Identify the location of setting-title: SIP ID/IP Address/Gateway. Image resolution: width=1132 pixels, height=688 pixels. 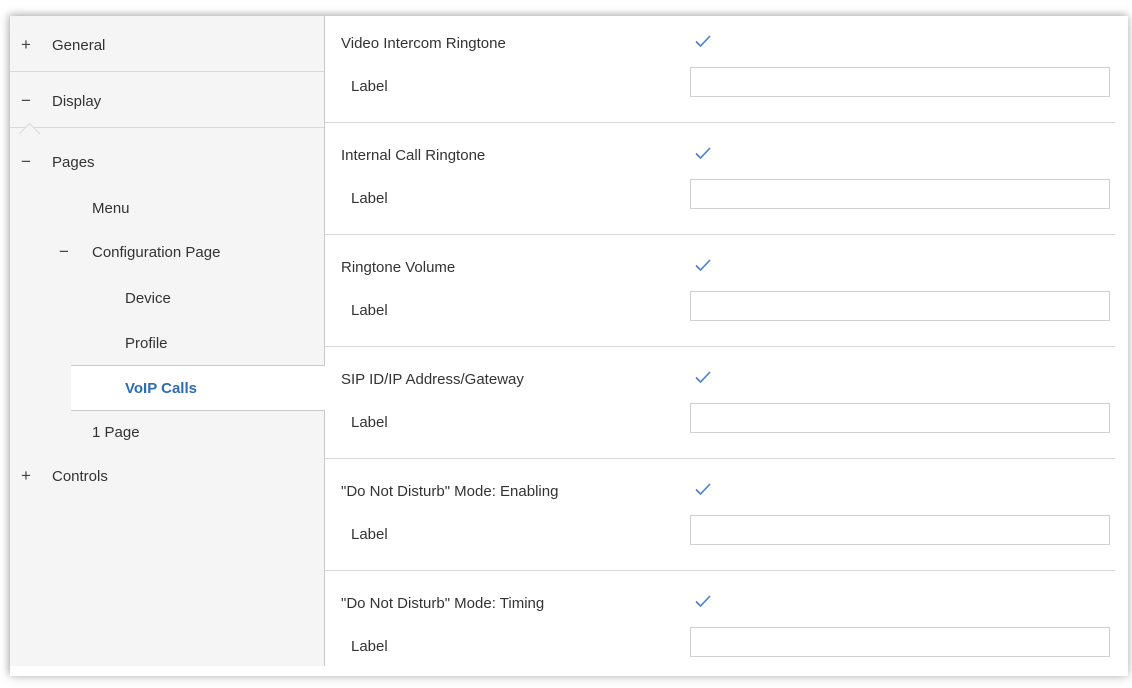
(432, 379).